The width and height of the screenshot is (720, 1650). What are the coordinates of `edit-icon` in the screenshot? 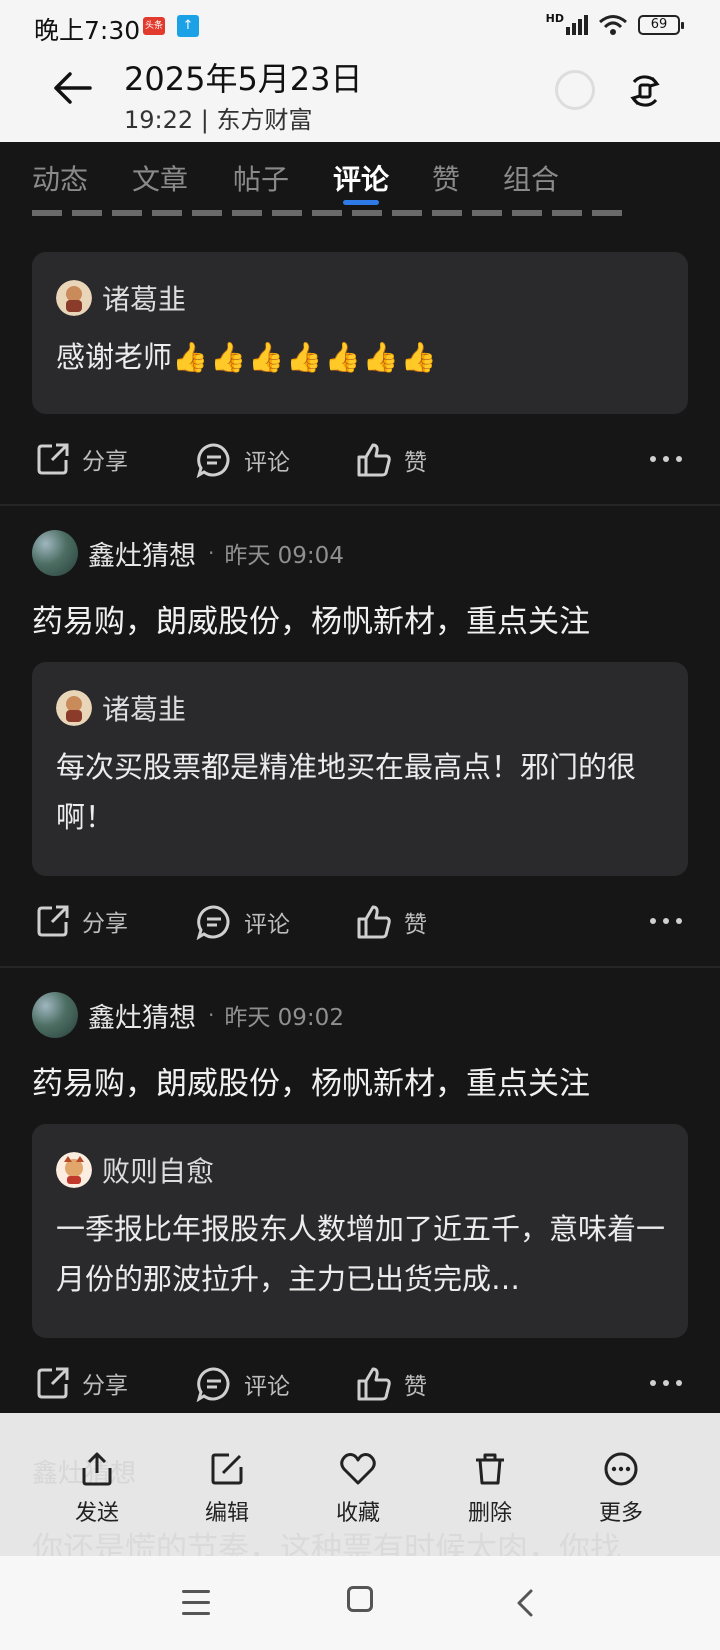 It's located at (227, 1469).